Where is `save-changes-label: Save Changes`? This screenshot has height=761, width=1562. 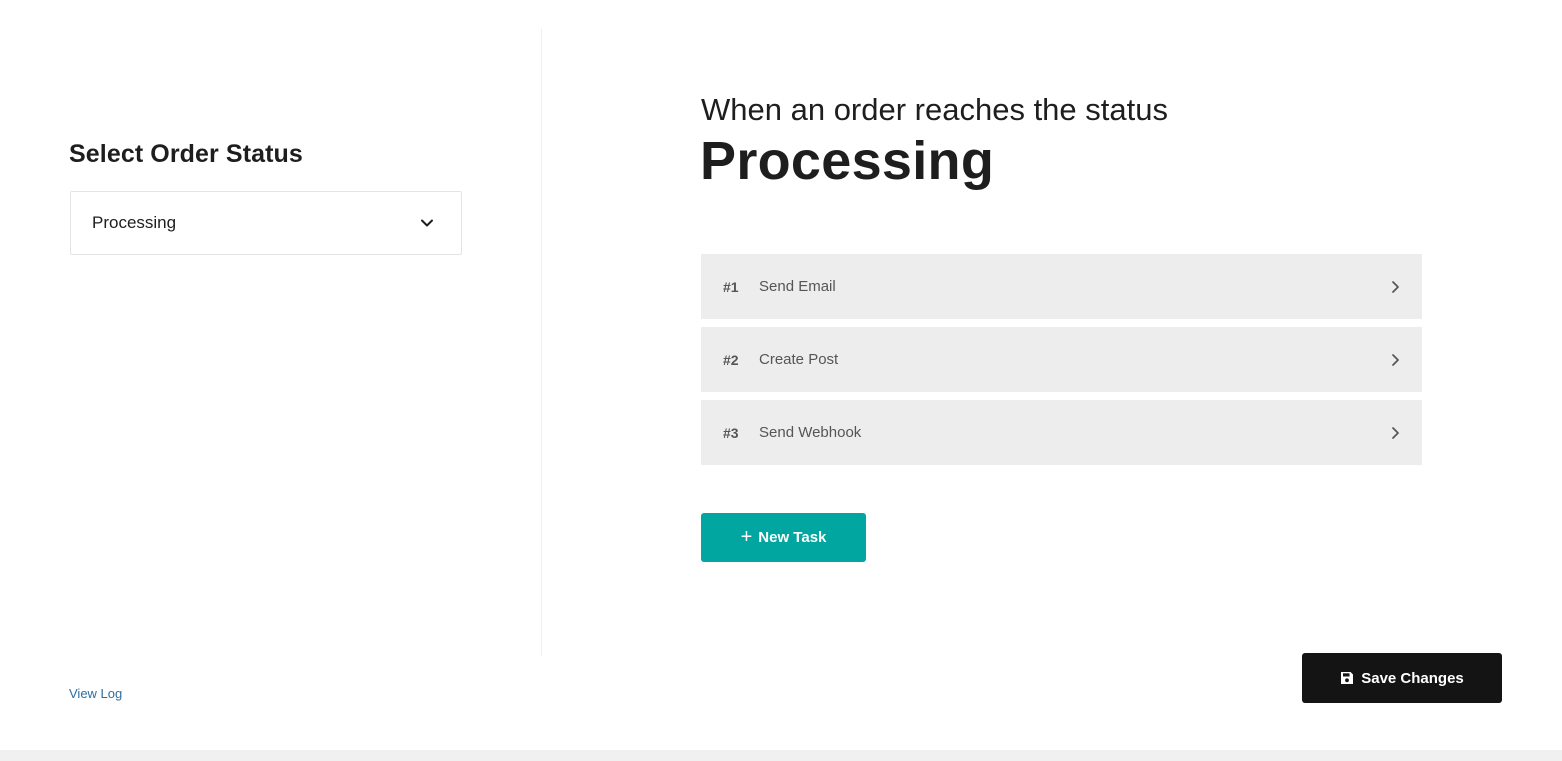
save-changes-label: Save Changes is located at coordinates (1412, 678).